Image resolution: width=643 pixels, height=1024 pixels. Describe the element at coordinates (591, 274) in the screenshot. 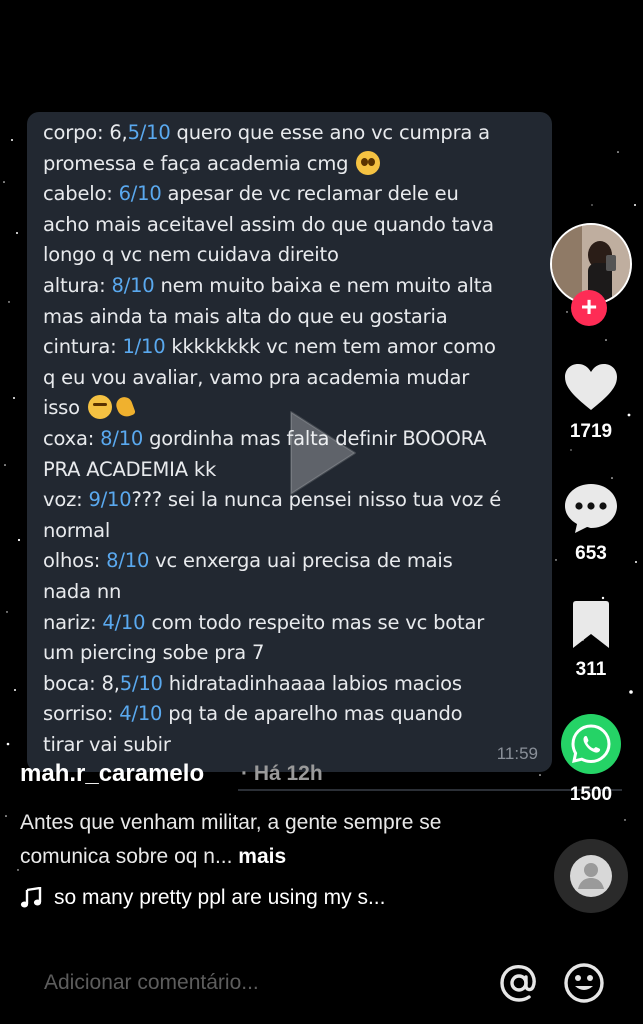

I see `creator-avatar: +` at that location.